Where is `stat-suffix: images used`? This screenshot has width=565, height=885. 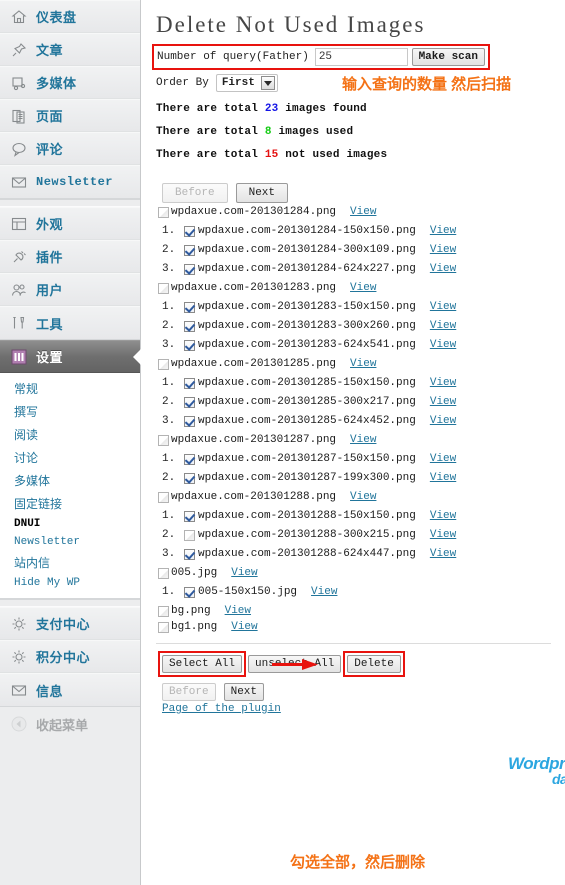 stat-suffix: images used is located at coordinates (312, 132).